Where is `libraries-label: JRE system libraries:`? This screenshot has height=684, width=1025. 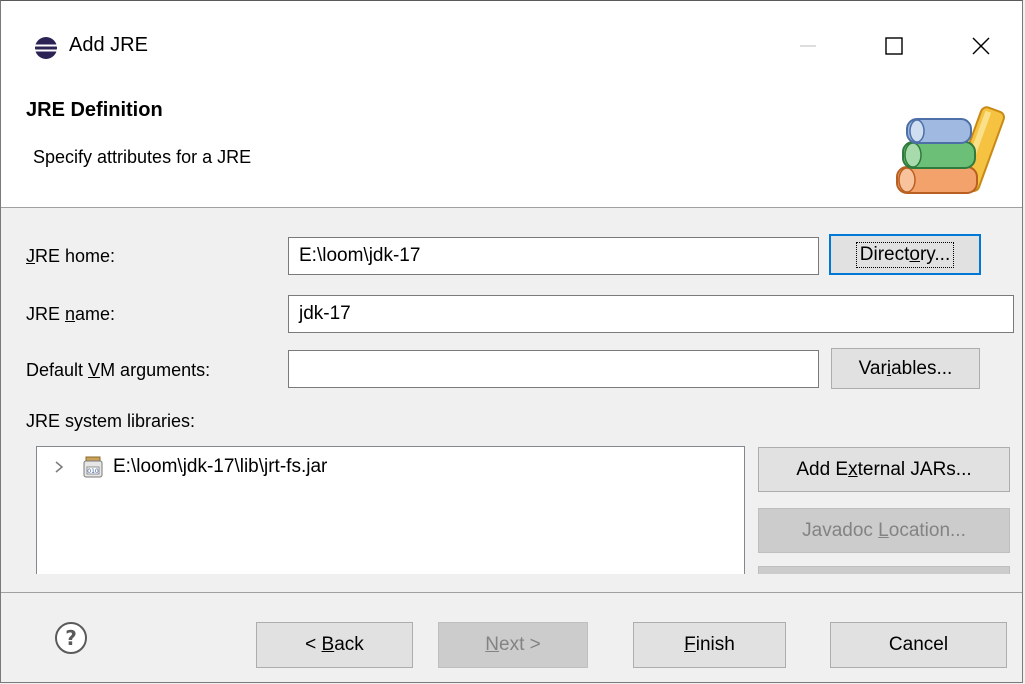 libraries-label: JRE system libraries: is located at coordinates (111, 421).